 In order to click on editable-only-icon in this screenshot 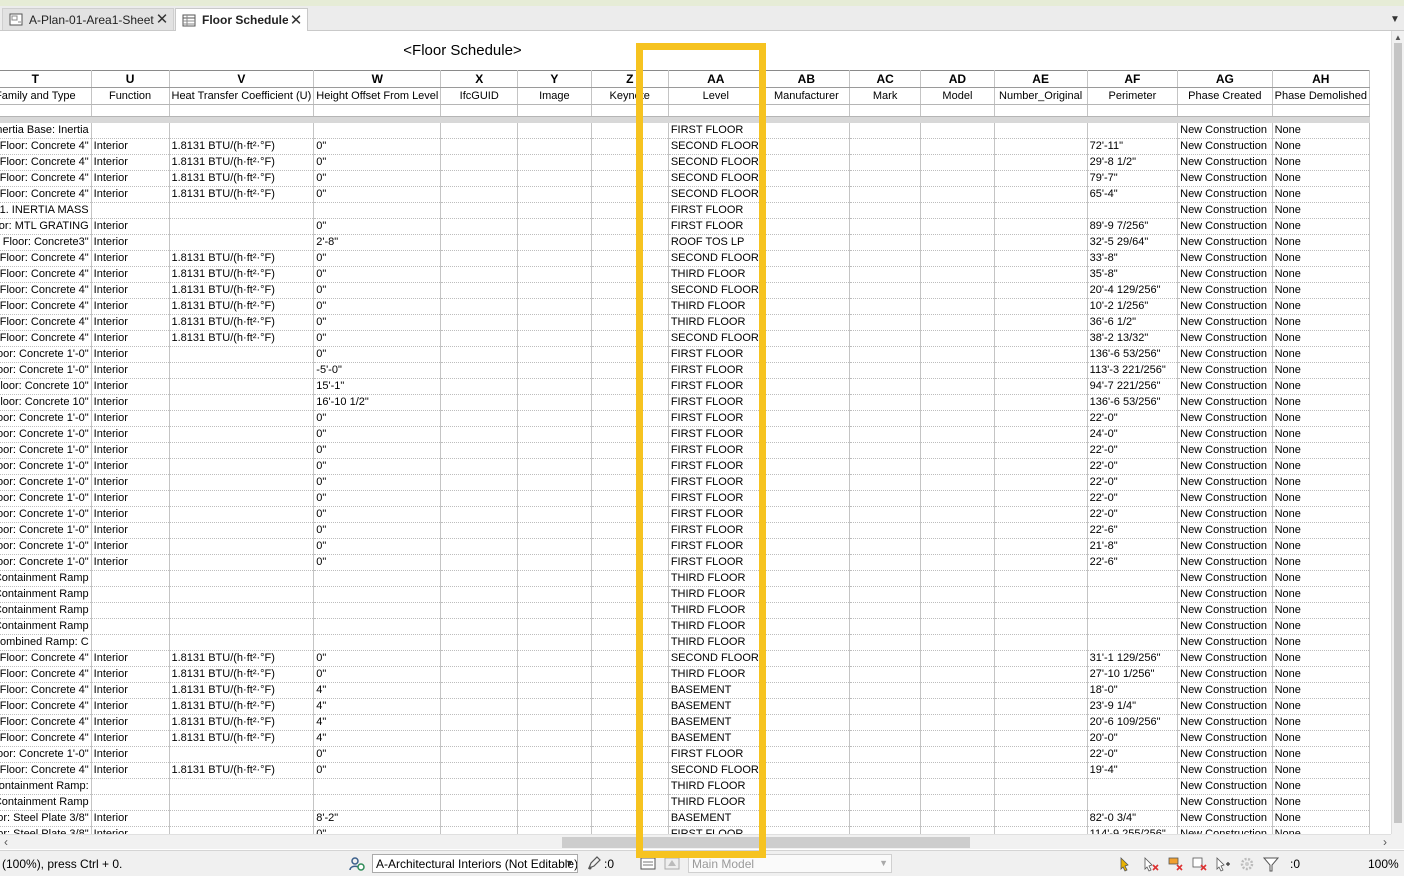, I will do `click(594, 863)`.